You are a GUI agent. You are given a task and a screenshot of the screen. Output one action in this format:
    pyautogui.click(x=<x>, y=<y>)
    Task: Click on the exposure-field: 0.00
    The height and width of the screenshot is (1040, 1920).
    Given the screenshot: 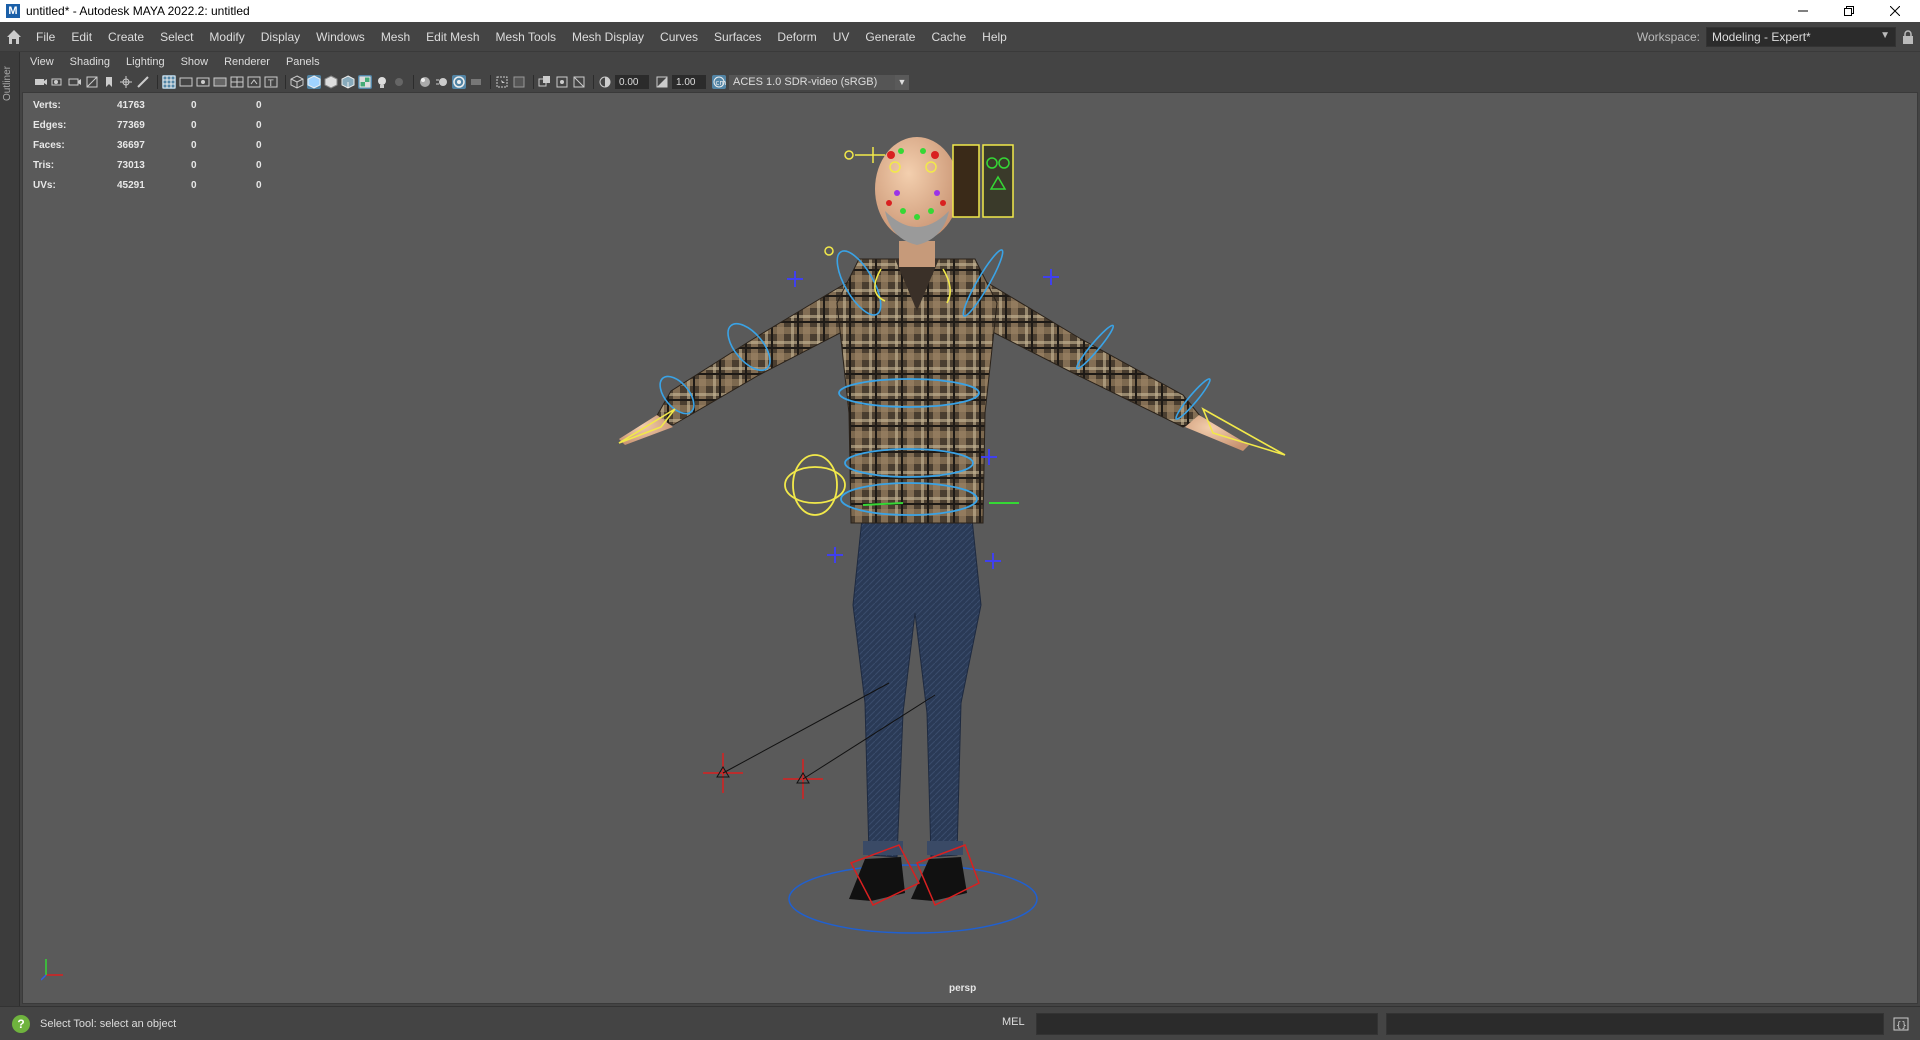 What is the action you would take?
    pyautogui.click(x=632, y=82)
    